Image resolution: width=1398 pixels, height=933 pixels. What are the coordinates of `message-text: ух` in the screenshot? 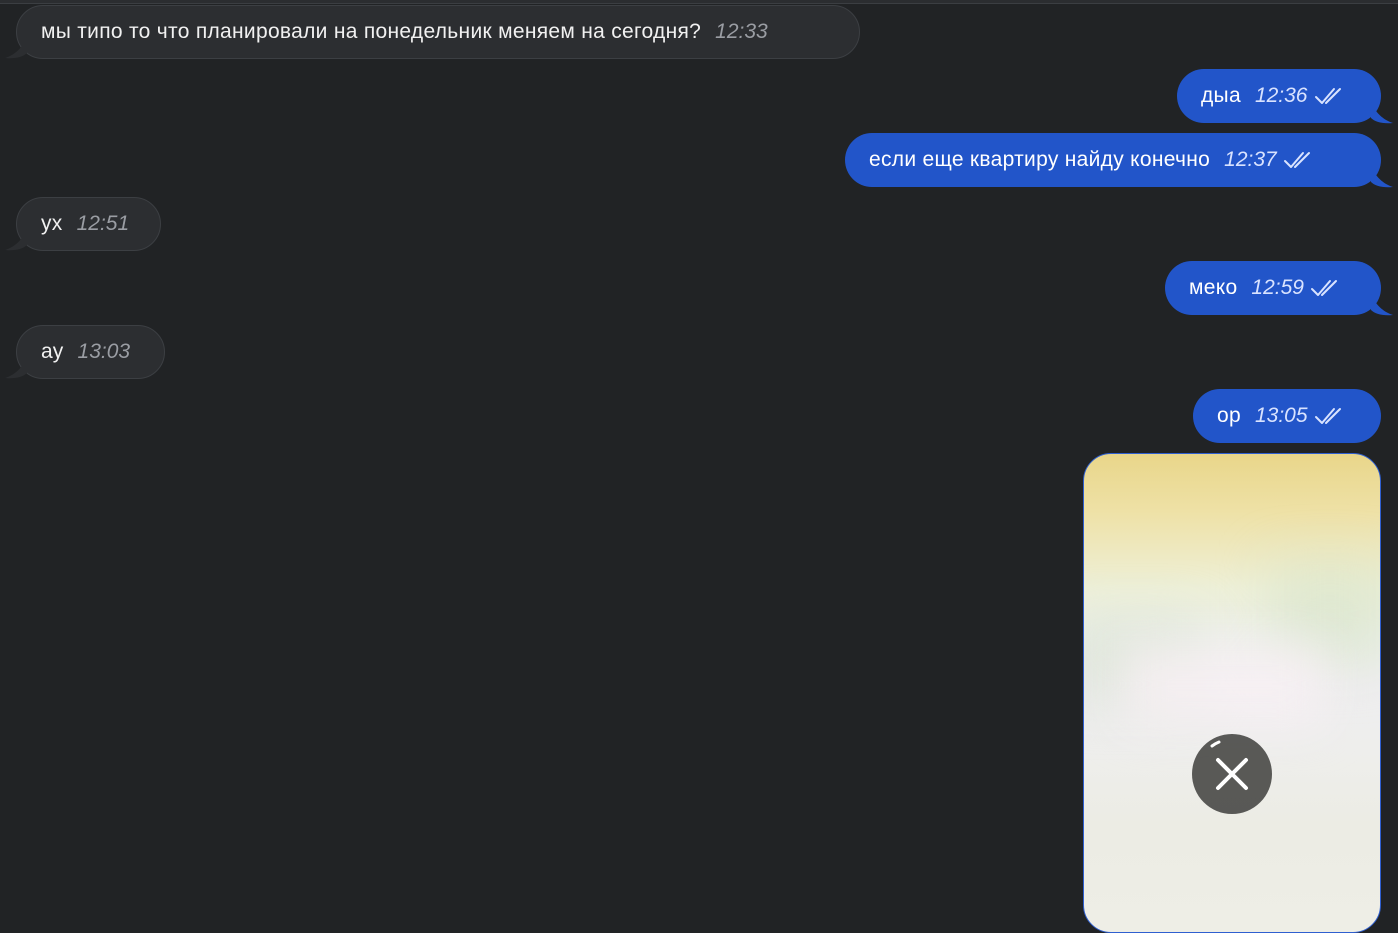 It's located at (52, 223).